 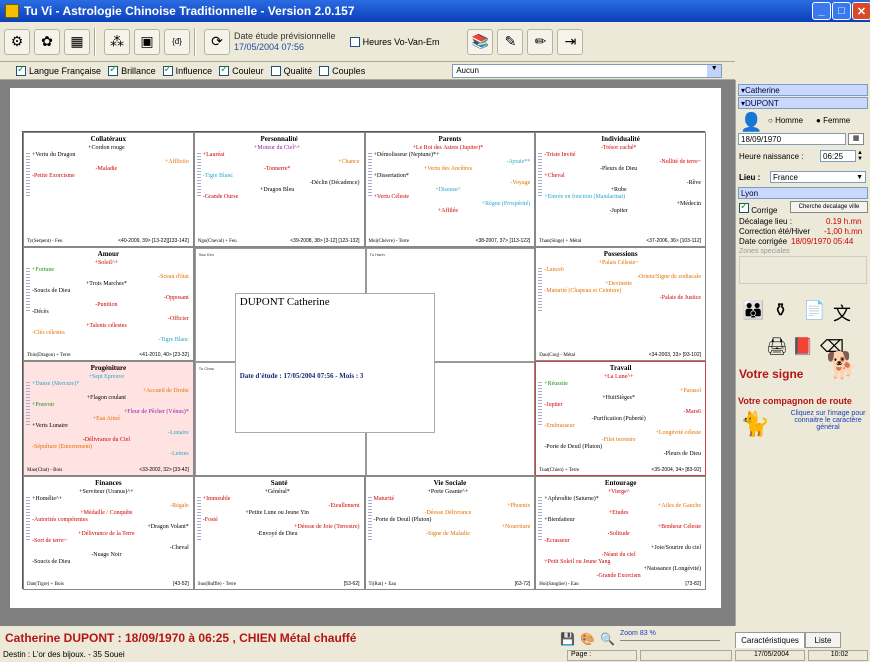 I want to click on hour-label: Heure naissance :, so click(x=771, y=156).